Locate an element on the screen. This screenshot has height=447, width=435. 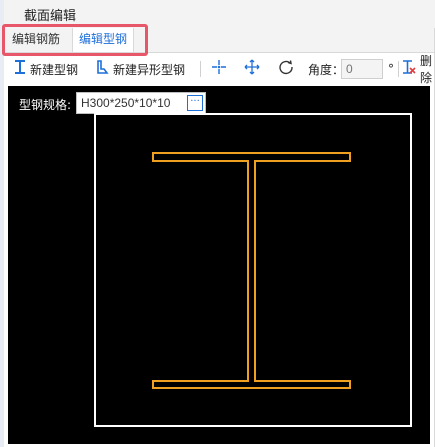
irregular-steel-icon is located at coordinates (102, 69).